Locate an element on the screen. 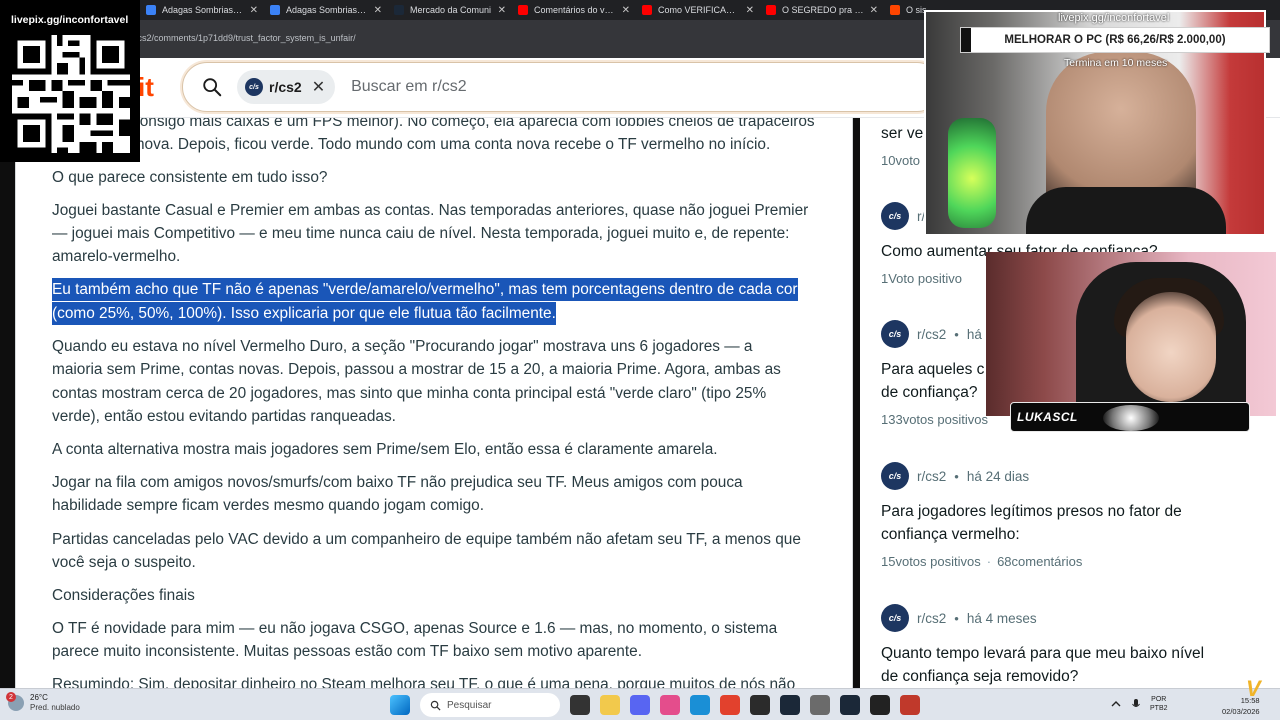 The width and height of the screenshot is (1280, 720). browser-tab: Como VERIFICAR o T ✕ is located at coordinates (698, 10).